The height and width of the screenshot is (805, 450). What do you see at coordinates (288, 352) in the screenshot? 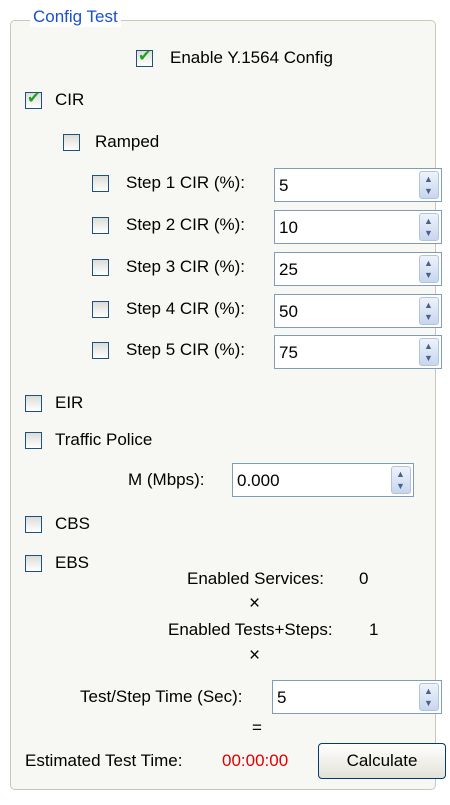
I see `step-5-cir-value: 75` at bounding box center [288, 352].